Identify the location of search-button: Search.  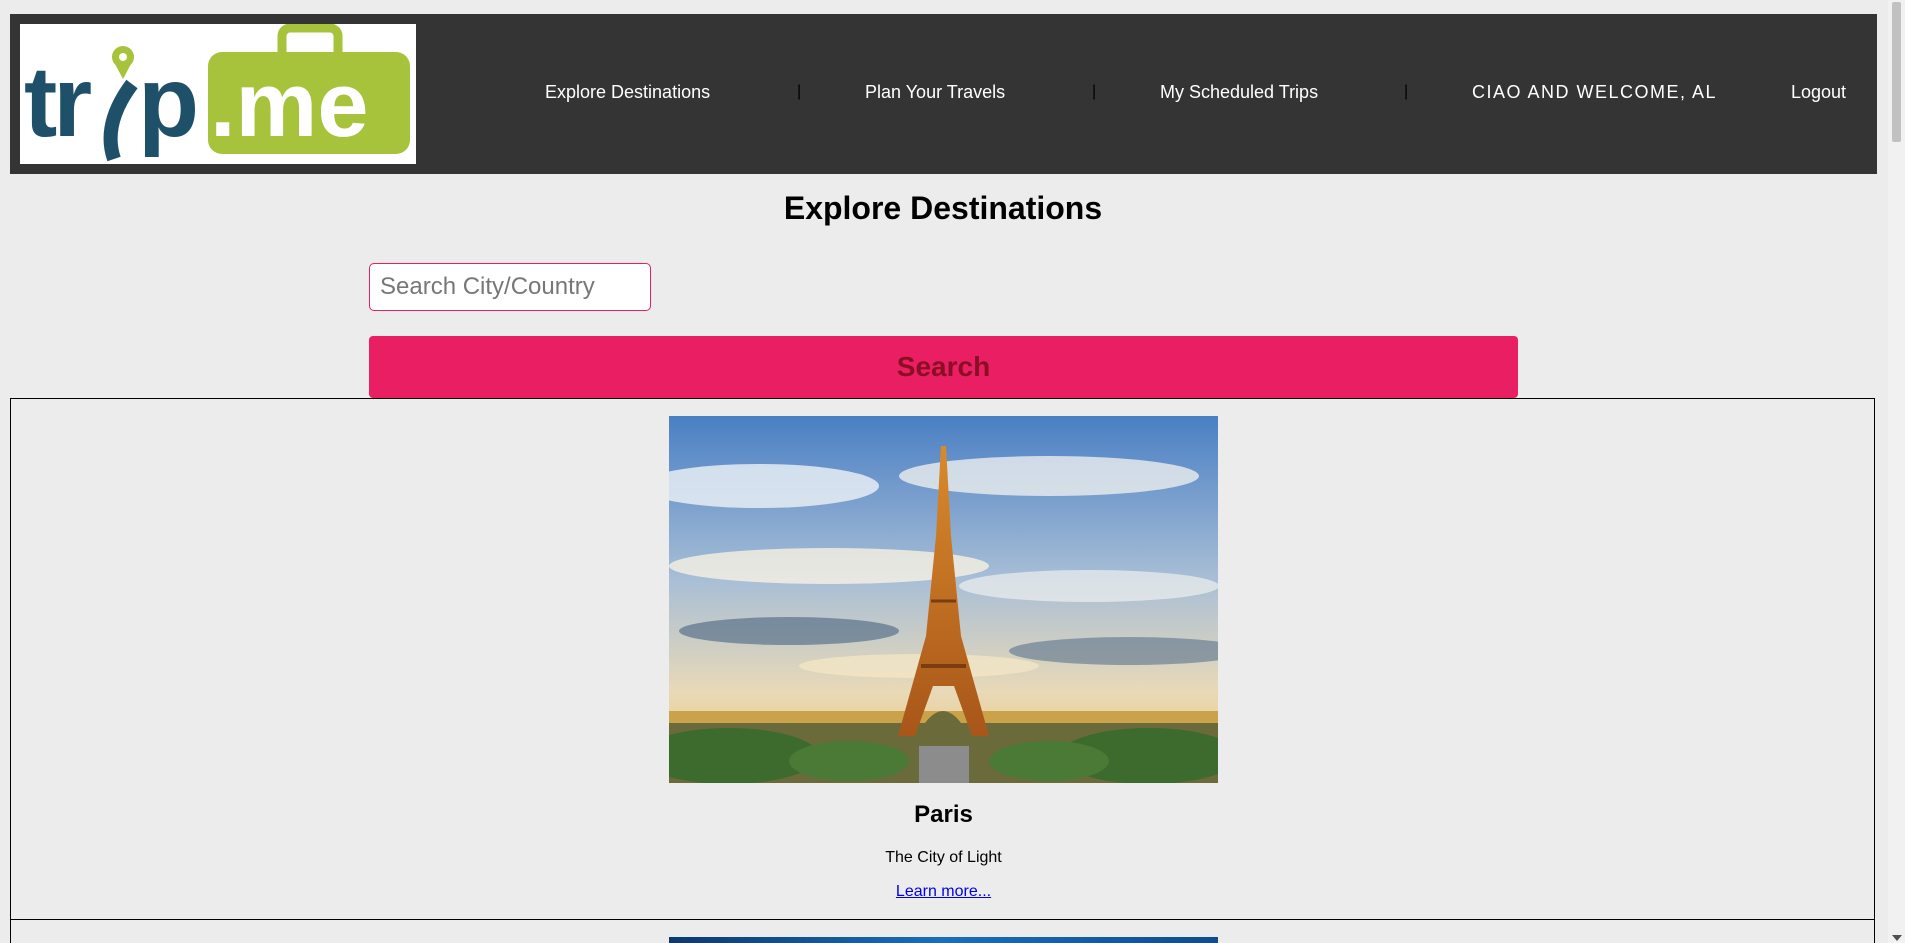
(943, 367).